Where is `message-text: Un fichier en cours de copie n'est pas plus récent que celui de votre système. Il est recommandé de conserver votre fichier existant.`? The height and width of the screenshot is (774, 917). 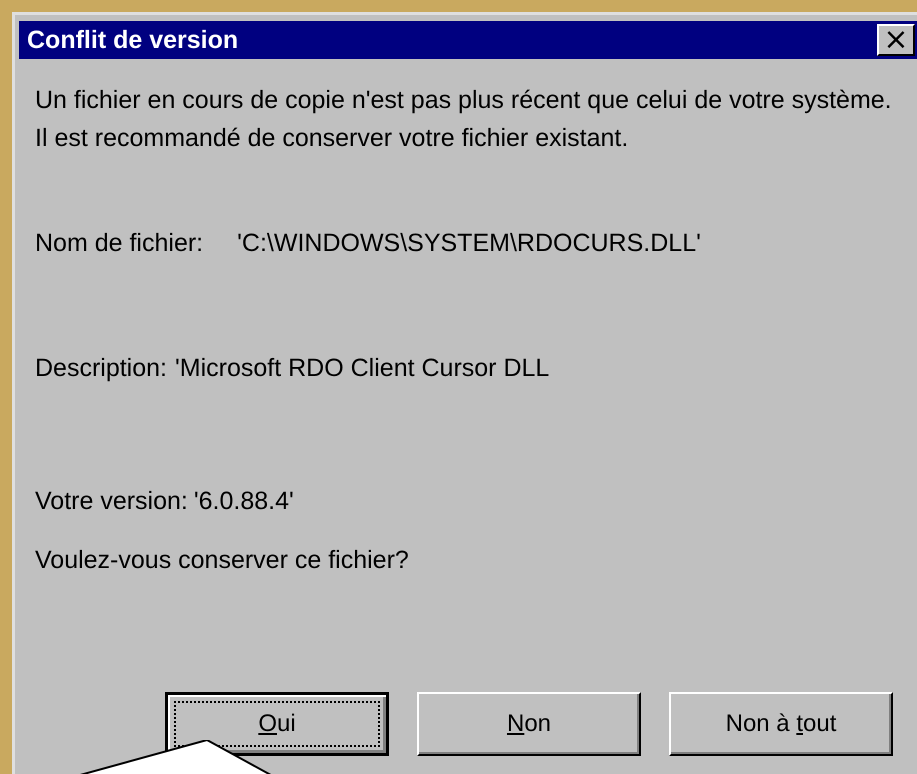
message-text: Un fichier en cours de copie n'est pas plus récent que celui de votre système. Il est recommandé de conserver votre fichier existant. is located at coordinates (464, 119).